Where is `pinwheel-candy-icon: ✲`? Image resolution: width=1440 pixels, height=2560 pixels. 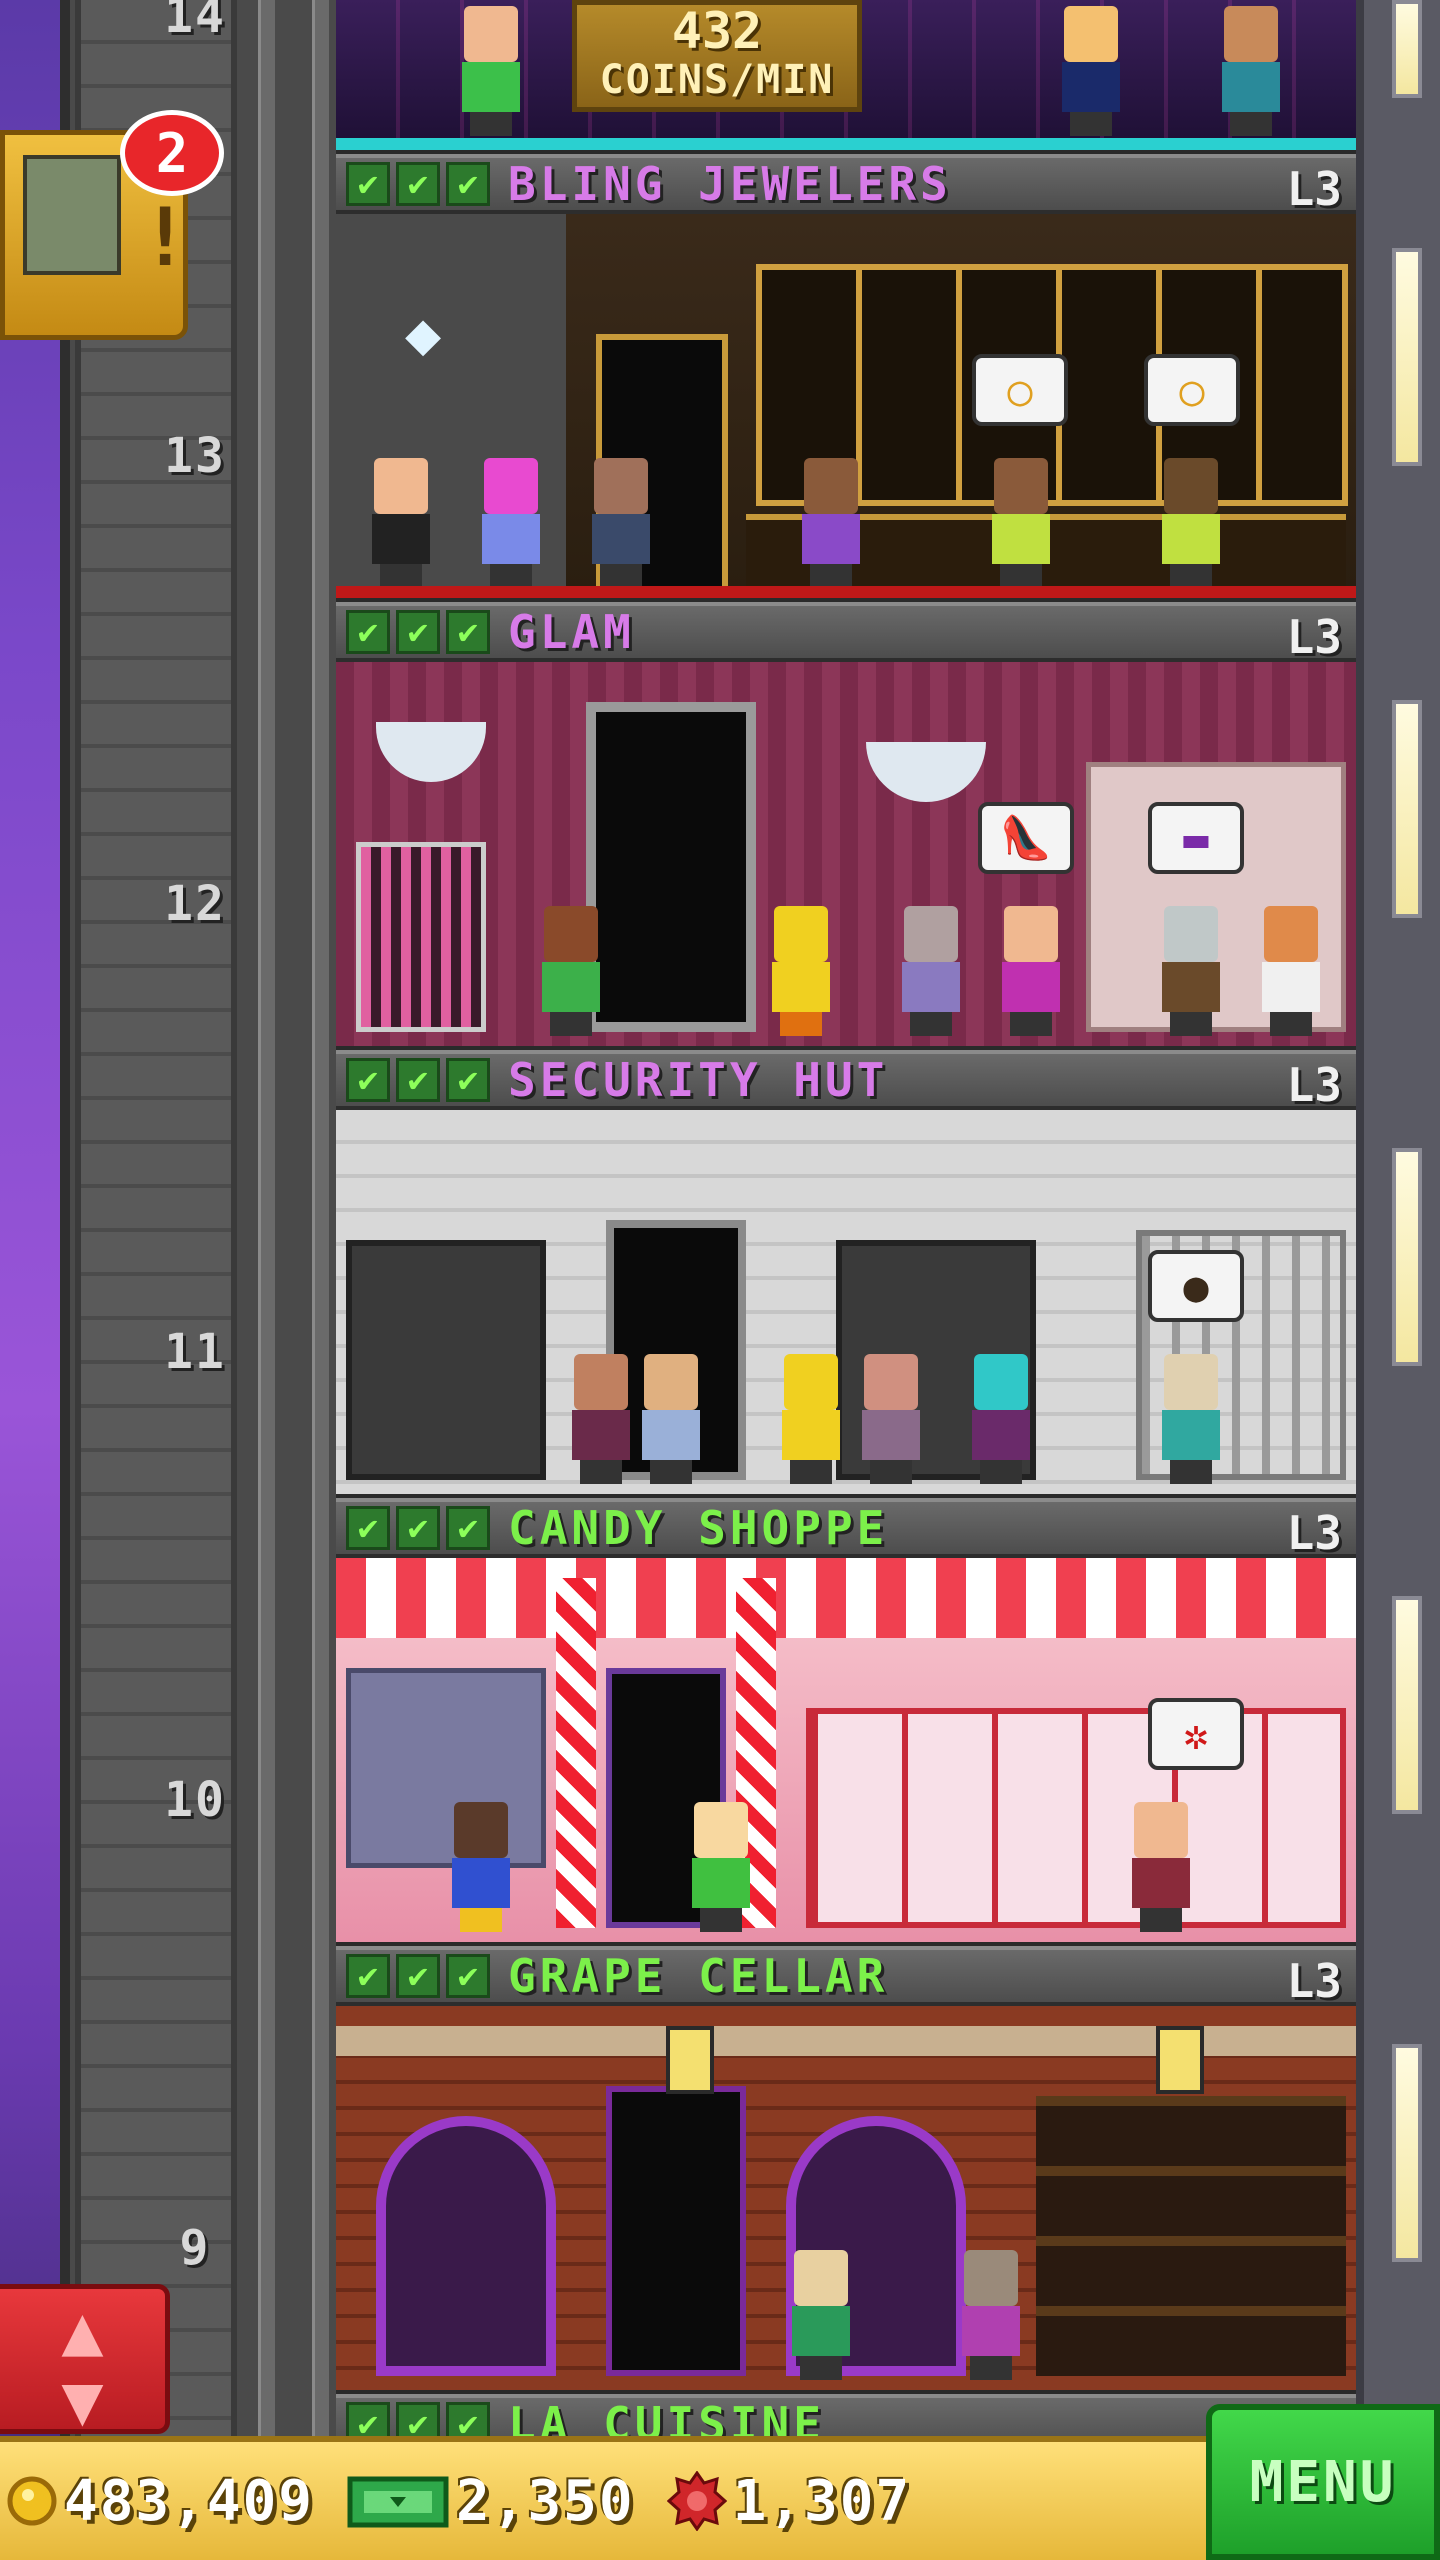
pinwheel-candy-icon: ✲ is located at coordinates (1196, 1734).